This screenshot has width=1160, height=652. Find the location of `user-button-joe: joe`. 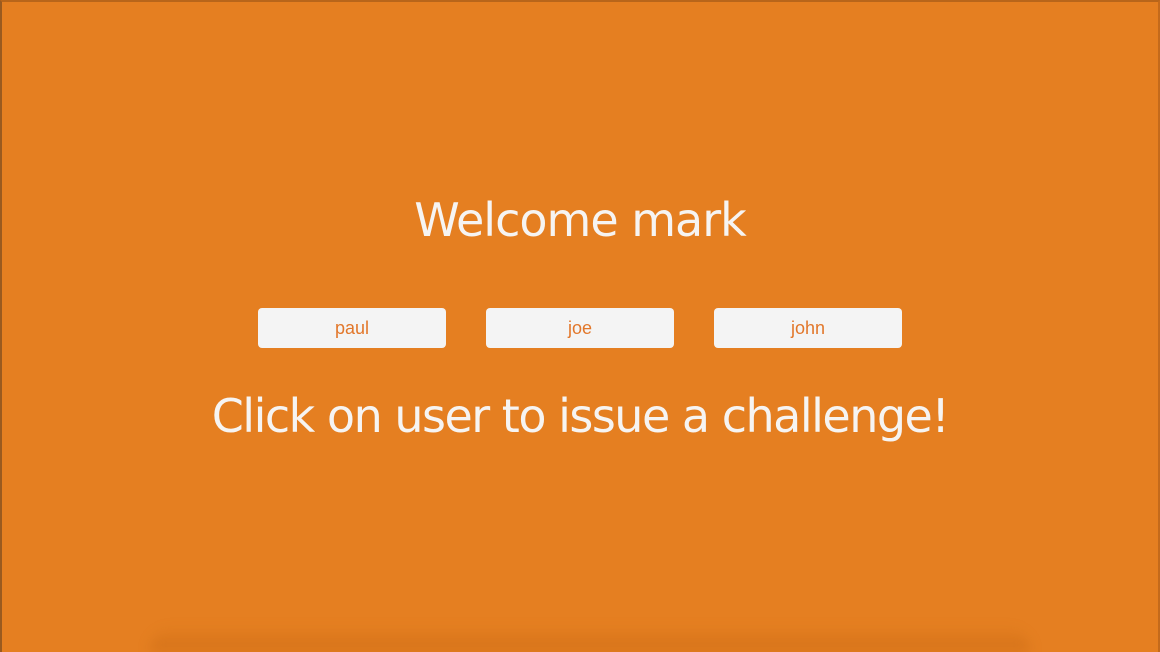

user-button-joe: joe is located at coordinates (580, 328).